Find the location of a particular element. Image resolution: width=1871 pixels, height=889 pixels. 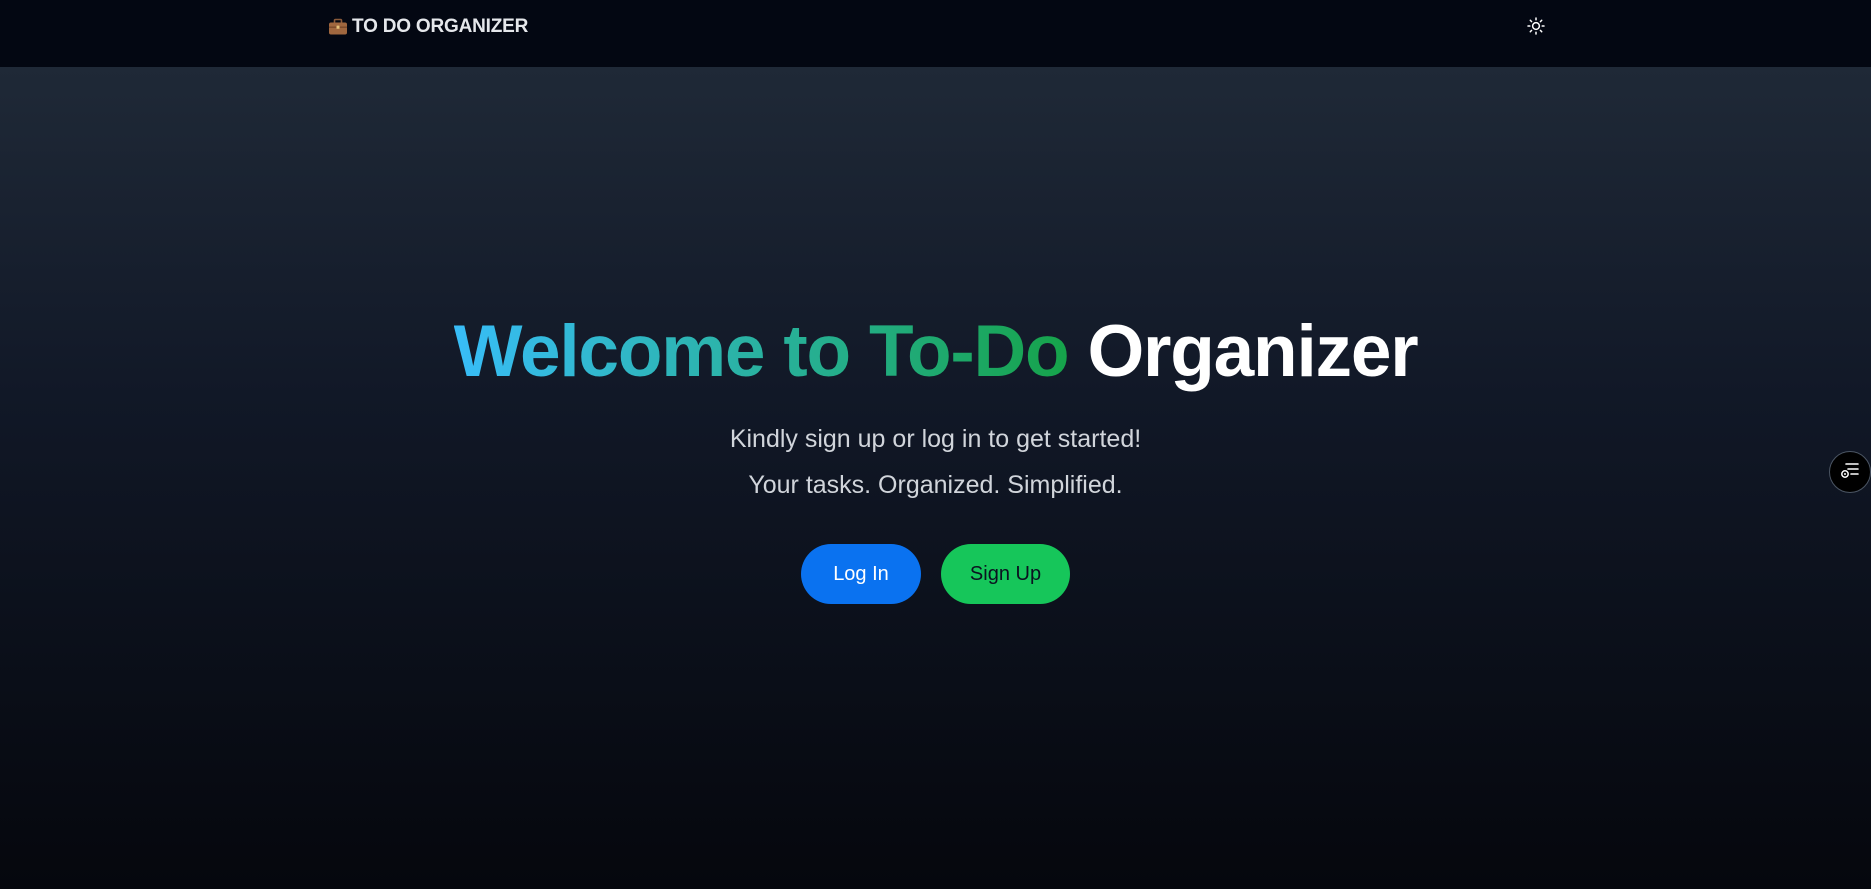

hero-tagline: Your tasks. Organized. Simplified. is located at coordinates (935, 485).